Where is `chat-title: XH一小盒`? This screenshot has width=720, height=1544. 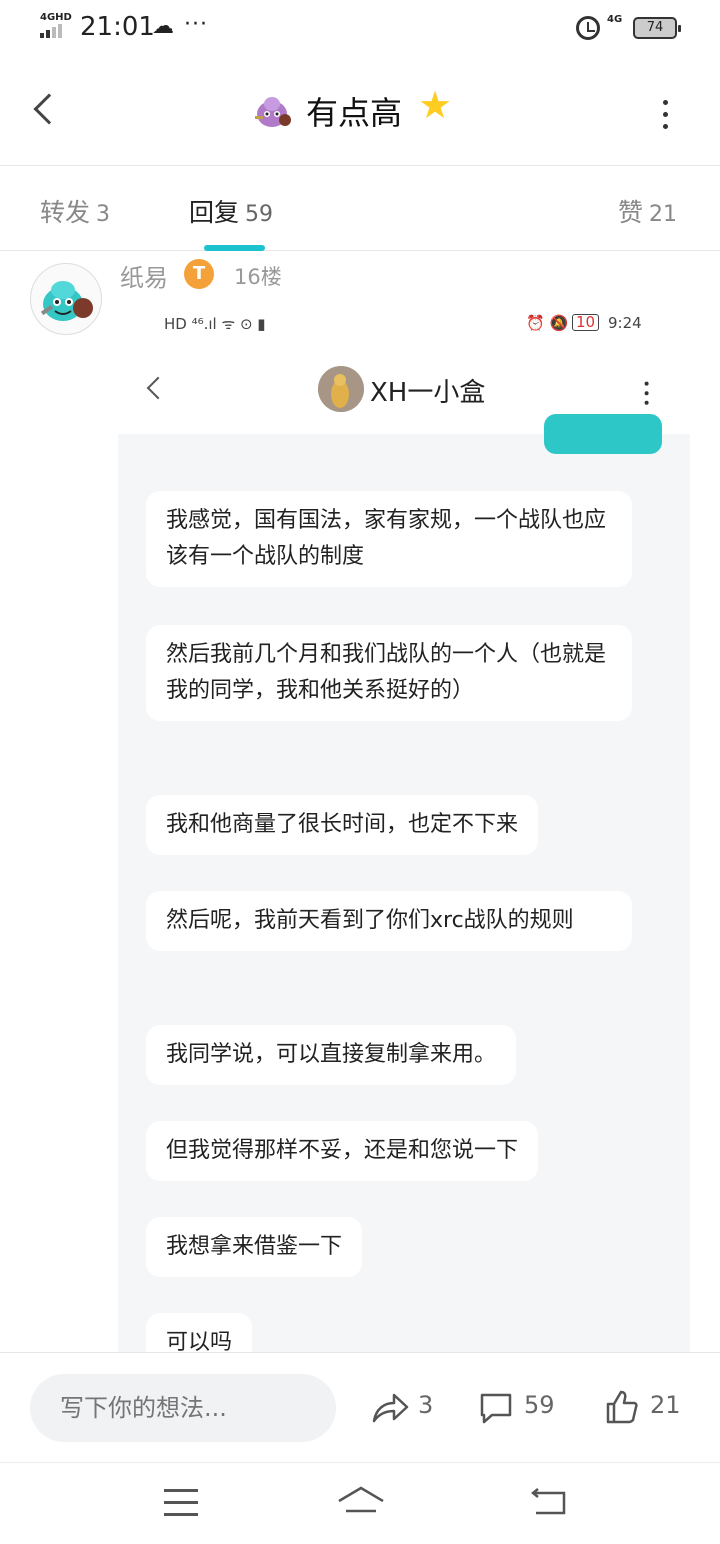
chat-title: XH一小盒 is located at coordinates (428, 393).